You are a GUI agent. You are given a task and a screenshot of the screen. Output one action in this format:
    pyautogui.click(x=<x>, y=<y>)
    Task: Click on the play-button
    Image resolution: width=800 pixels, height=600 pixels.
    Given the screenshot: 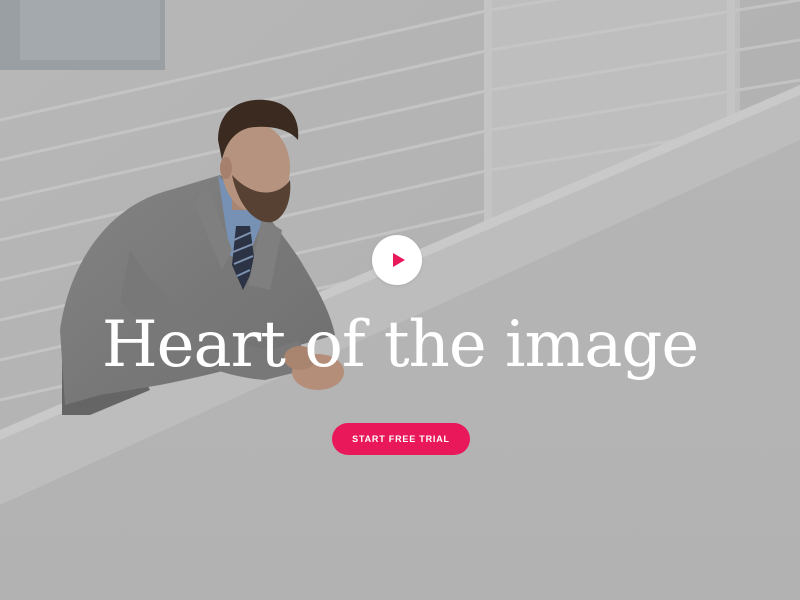 What is the action you would take?
    pyautogui.click(x=397, y=260)
    